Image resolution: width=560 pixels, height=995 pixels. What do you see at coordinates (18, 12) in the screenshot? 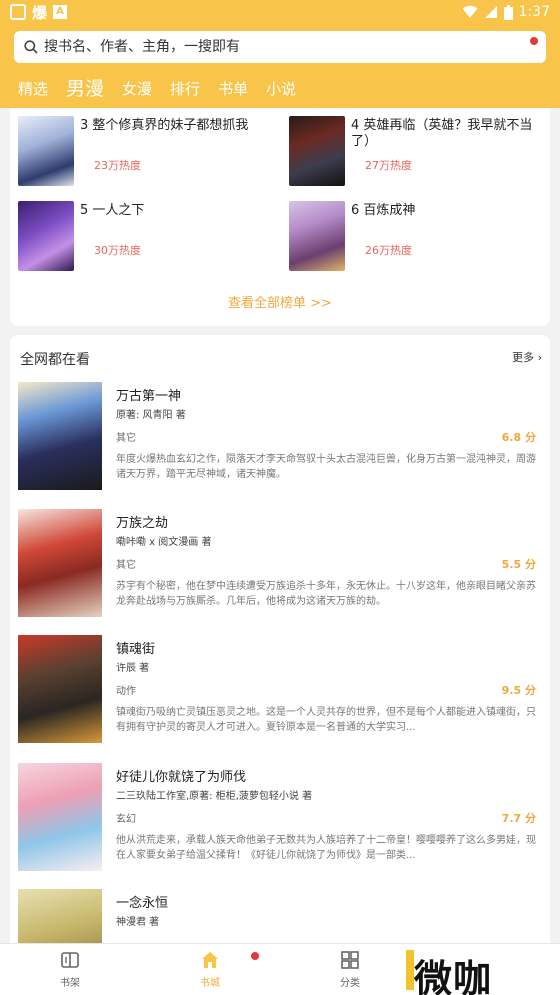
I see `notification-square-icon` at bounding box center [18, 12].